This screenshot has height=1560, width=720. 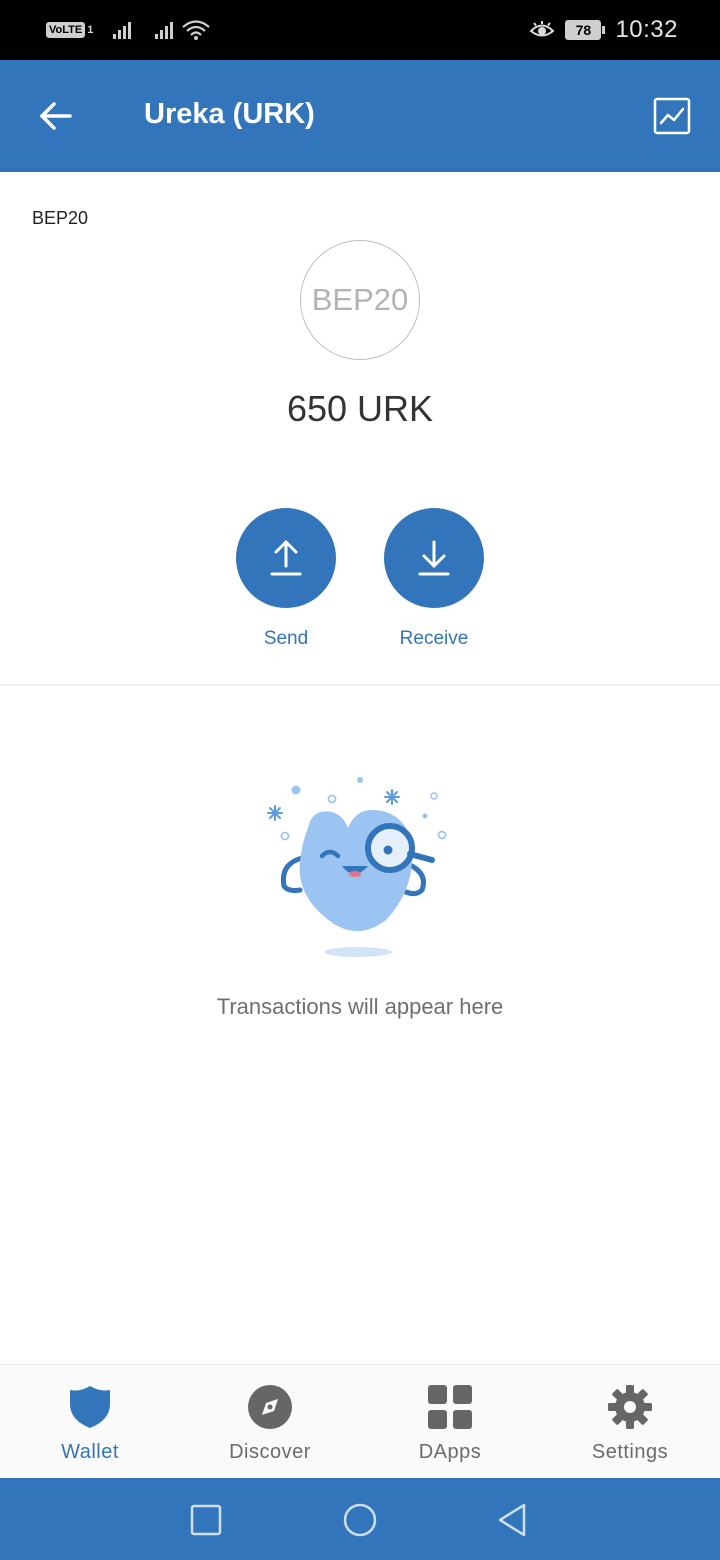 I want to click on system-navigation-bar, so click(x=360, y=1519).